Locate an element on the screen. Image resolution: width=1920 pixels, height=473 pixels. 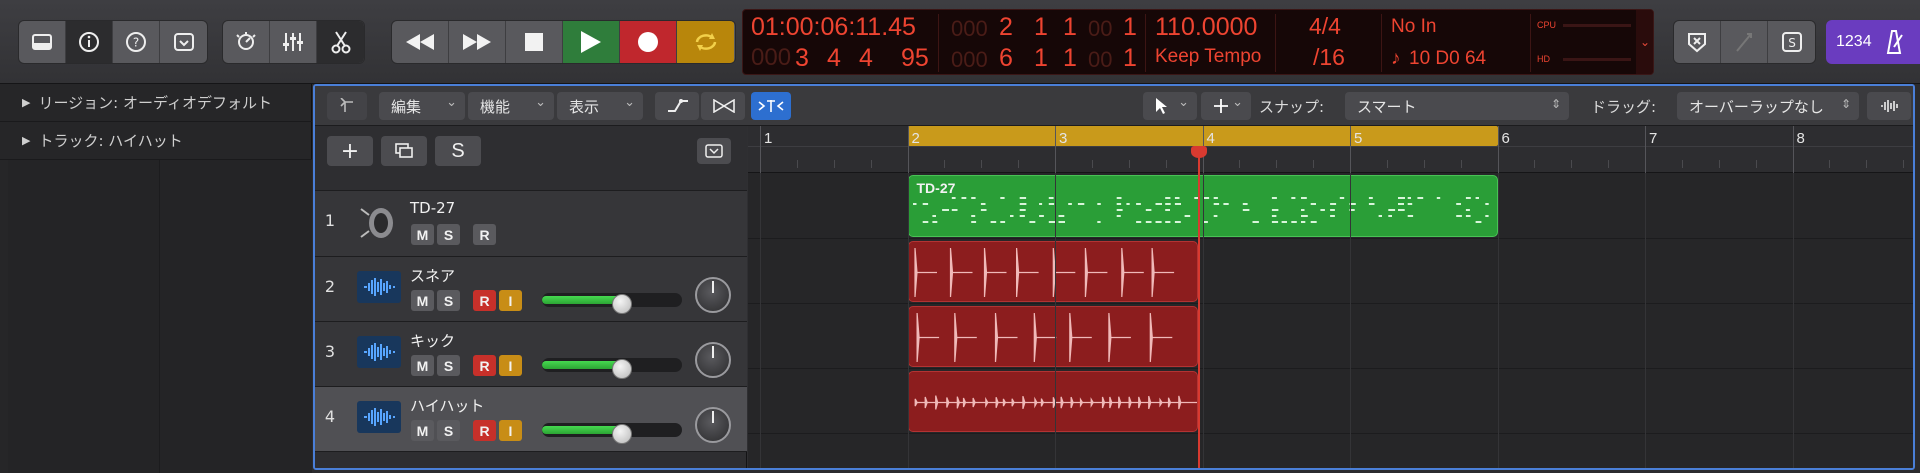
secondary-tool-menu: ⌄ is located at coordinates (1226, 106).